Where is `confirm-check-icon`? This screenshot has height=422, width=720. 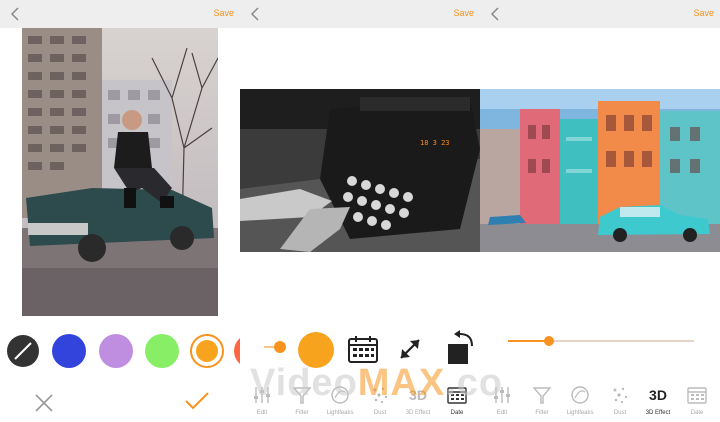 confirm-check-icon is located at coordinates (197, 401).